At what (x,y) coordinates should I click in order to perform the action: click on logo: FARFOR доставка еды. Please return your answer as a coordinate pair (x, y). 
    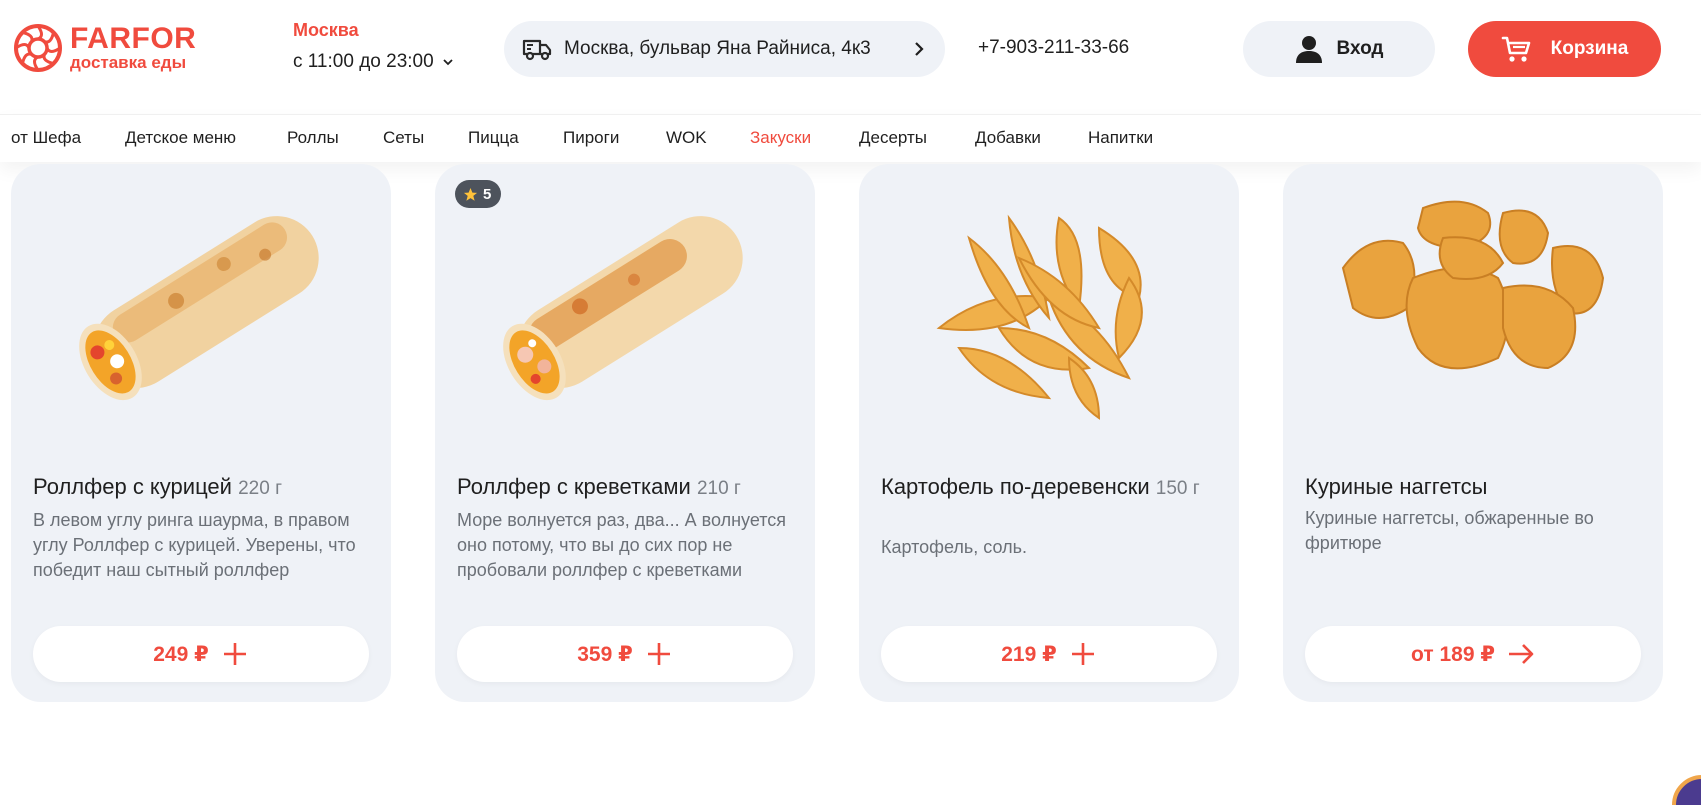
    Looking at the image, I should click on (104, 48).